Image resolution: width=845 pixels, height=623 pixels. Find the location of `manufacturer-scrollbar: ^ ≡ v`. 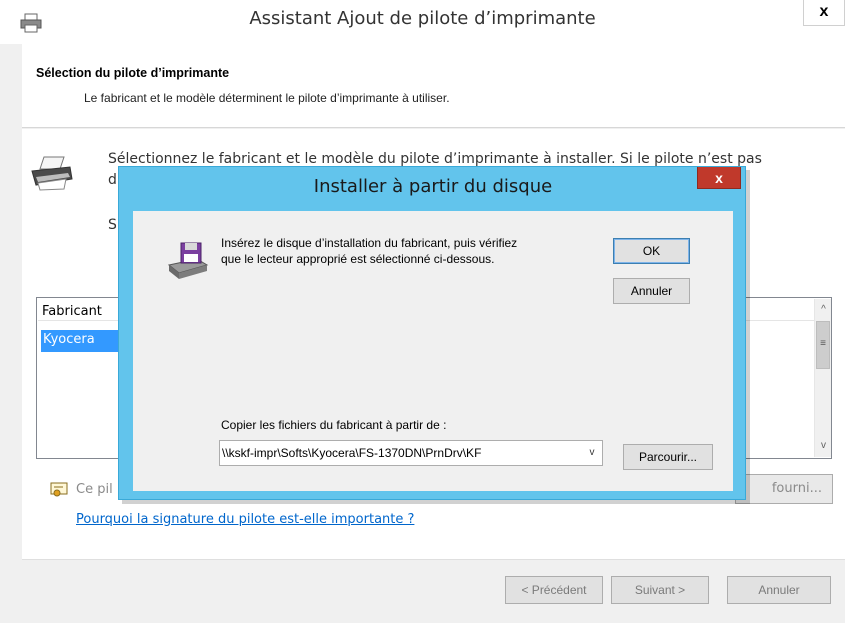

manufacturer-scrollbar: ^ ≡ v is located at coordinates (822, 378).